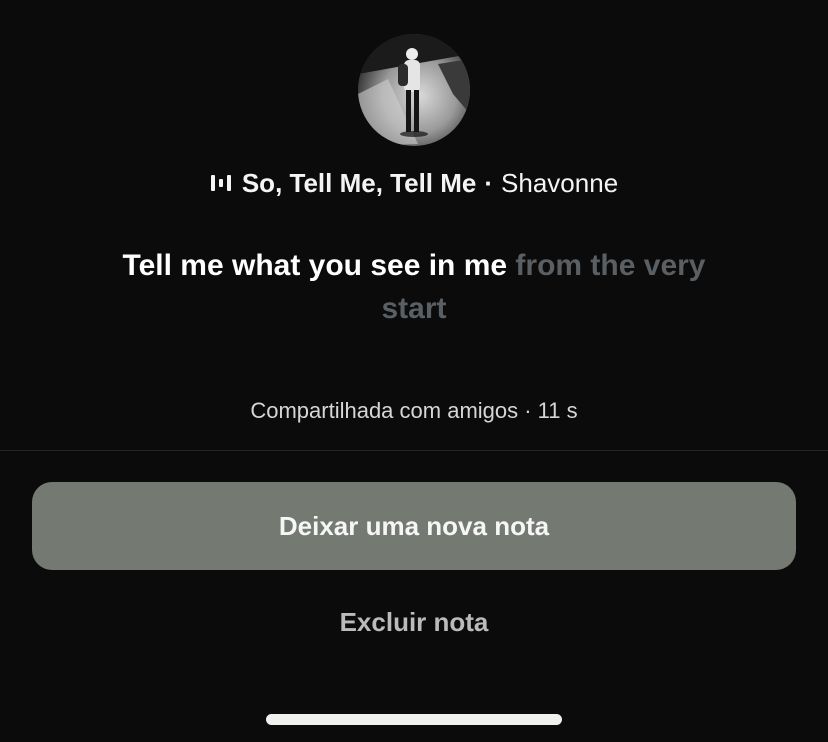 The width and height of the screenshot is (828, 742). I want to click on home-indicator, so click(414, 719).